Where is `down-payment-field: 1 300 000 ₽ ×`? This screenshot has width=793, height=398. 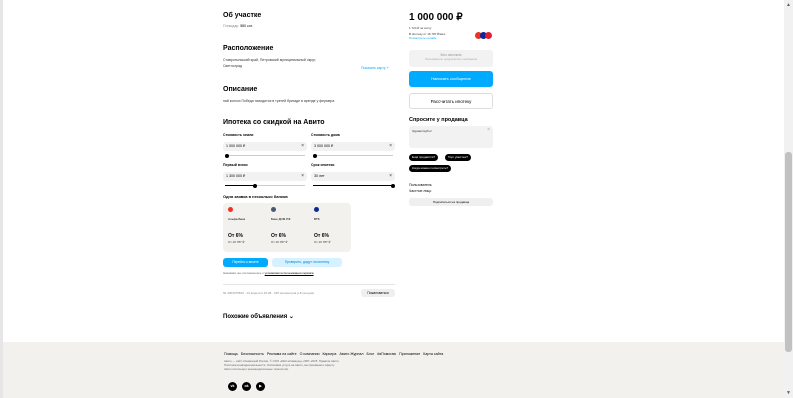 down-payment-field: 1 300 000 ₽ × is located at coordinates (265, 176).